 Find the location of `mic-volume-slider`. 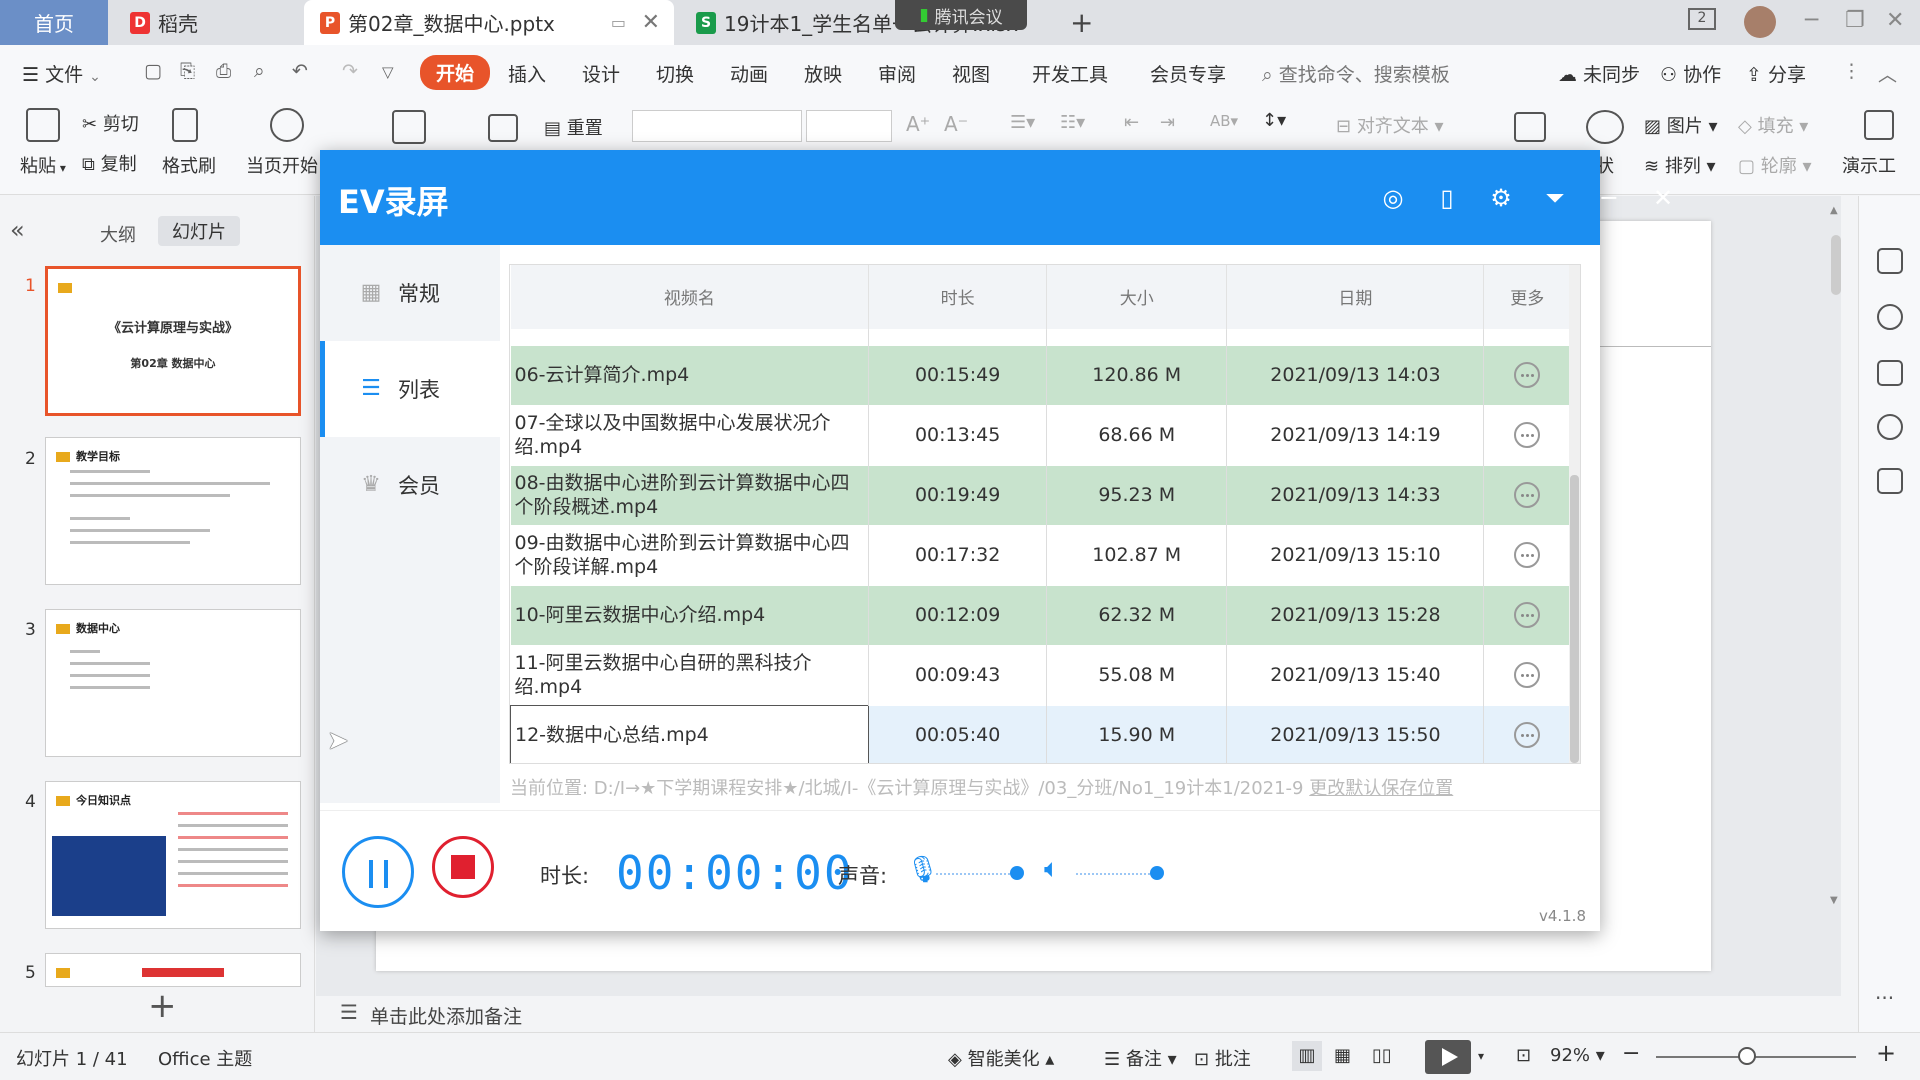

mic-volume-slider is located at coordinates (975, 874).